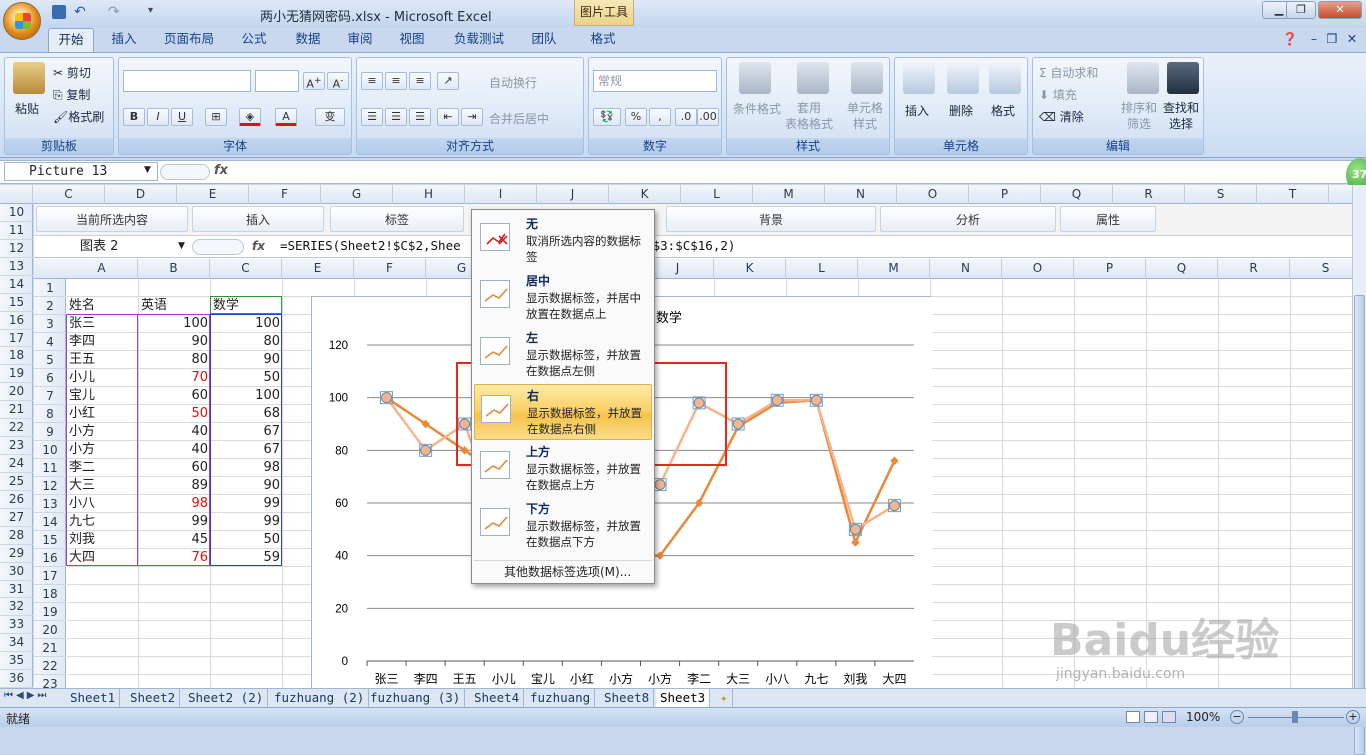 Image resolution: width=1366 pixels, height=755 pixels. Describe the element at coordinates (72, 72) in the screenshot. I see `cut-button: ✂ 剪切` at that location.